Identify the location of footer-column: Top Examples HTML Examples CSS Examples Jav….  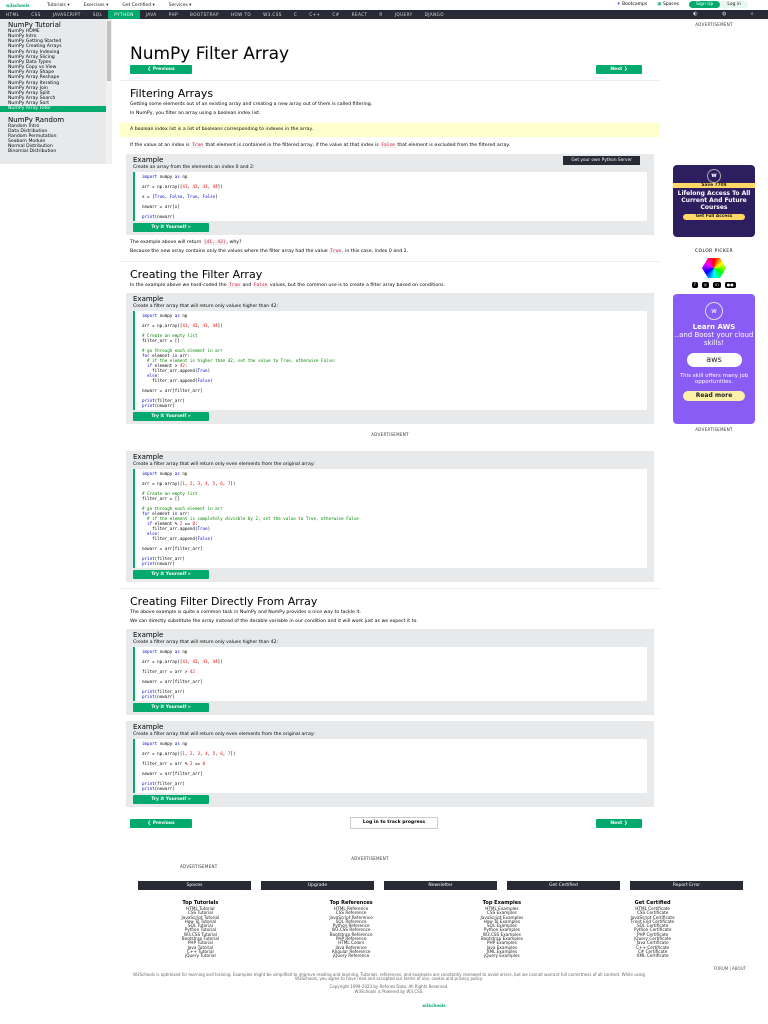
(502, 929).